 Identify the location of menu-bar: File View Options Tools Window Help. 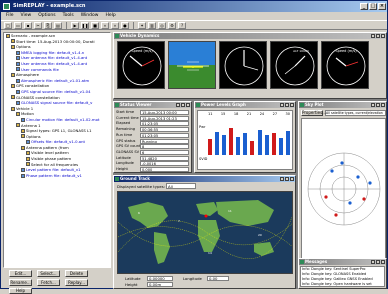
(194, 16).